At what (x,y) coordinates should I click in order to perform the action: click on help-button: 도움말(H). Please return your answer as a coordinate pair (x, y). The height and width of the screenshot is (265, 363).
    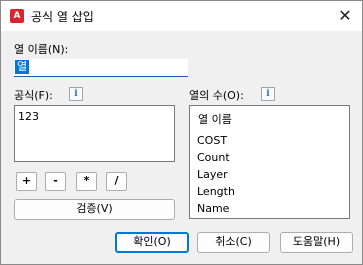
    Looking at the image, I should click on (316, 242).